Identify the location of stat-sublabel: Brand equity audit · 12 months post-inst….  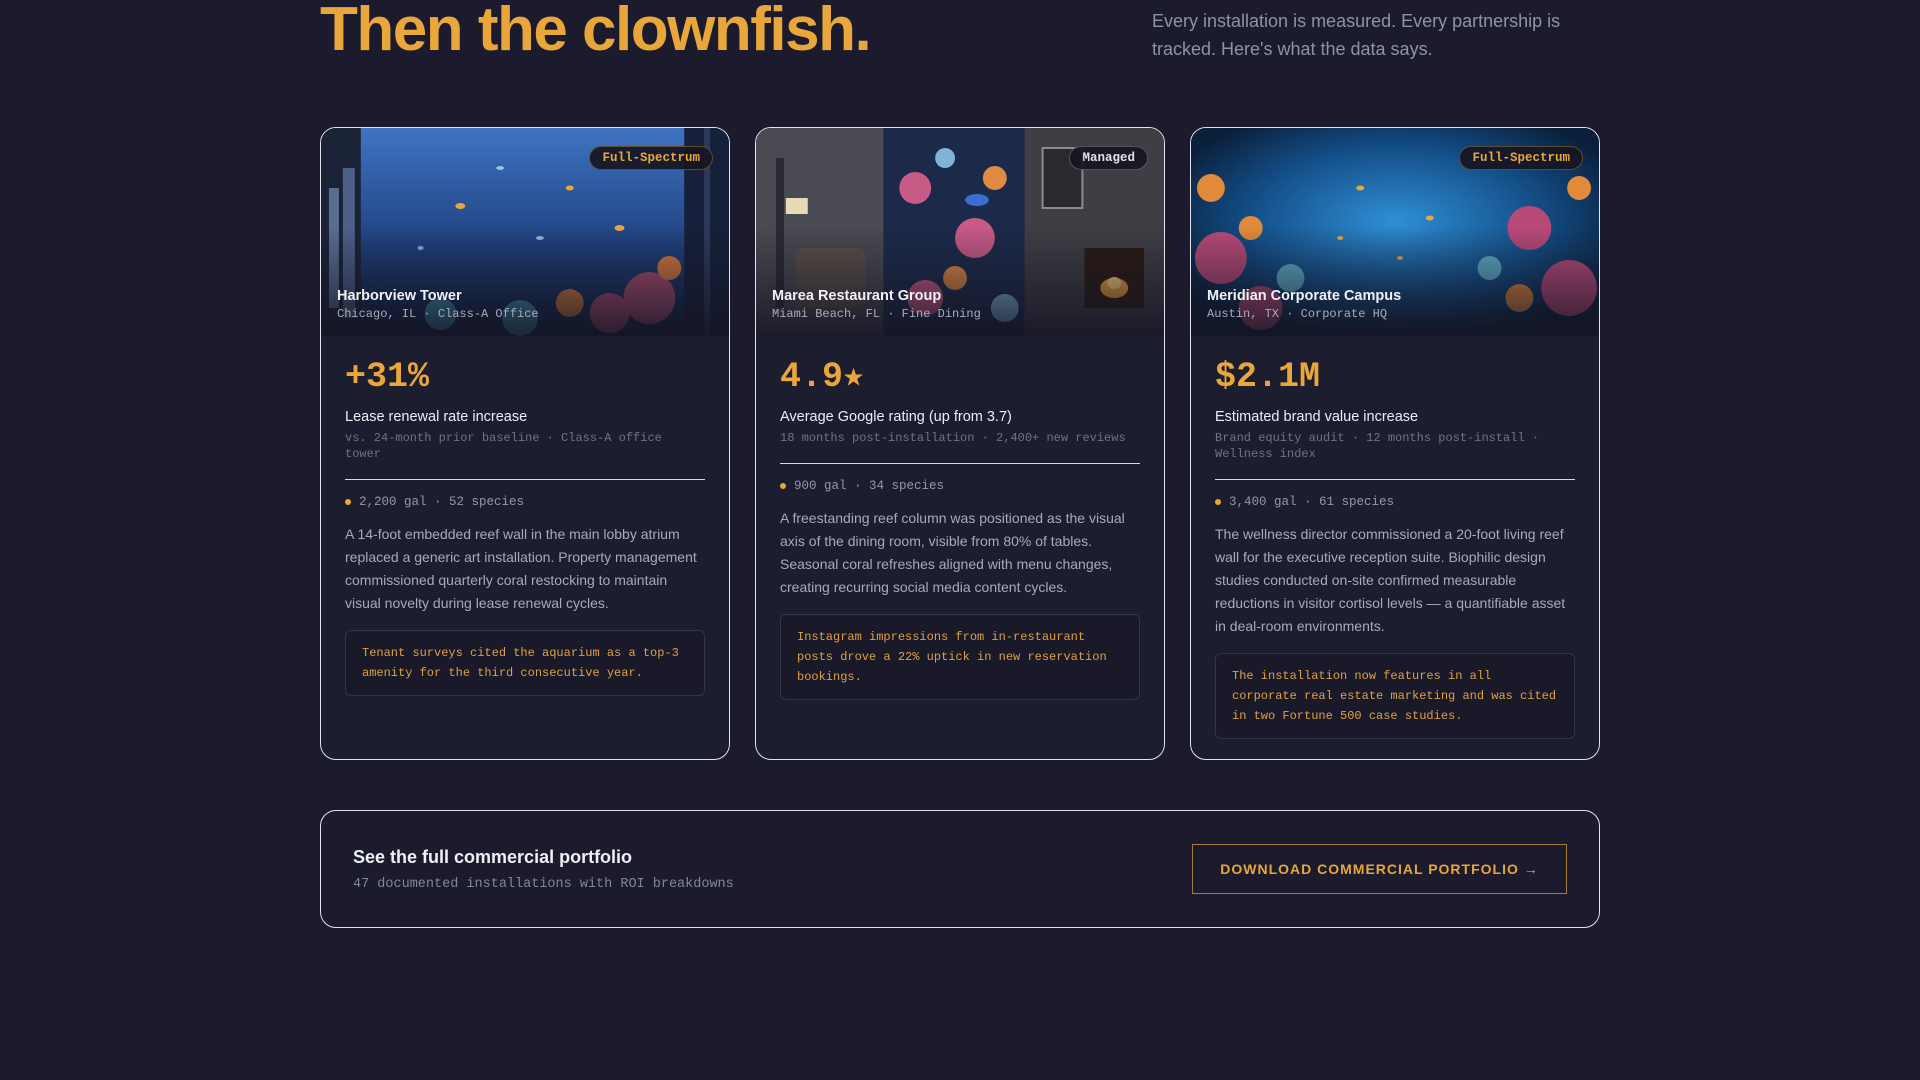
(1377, 445).